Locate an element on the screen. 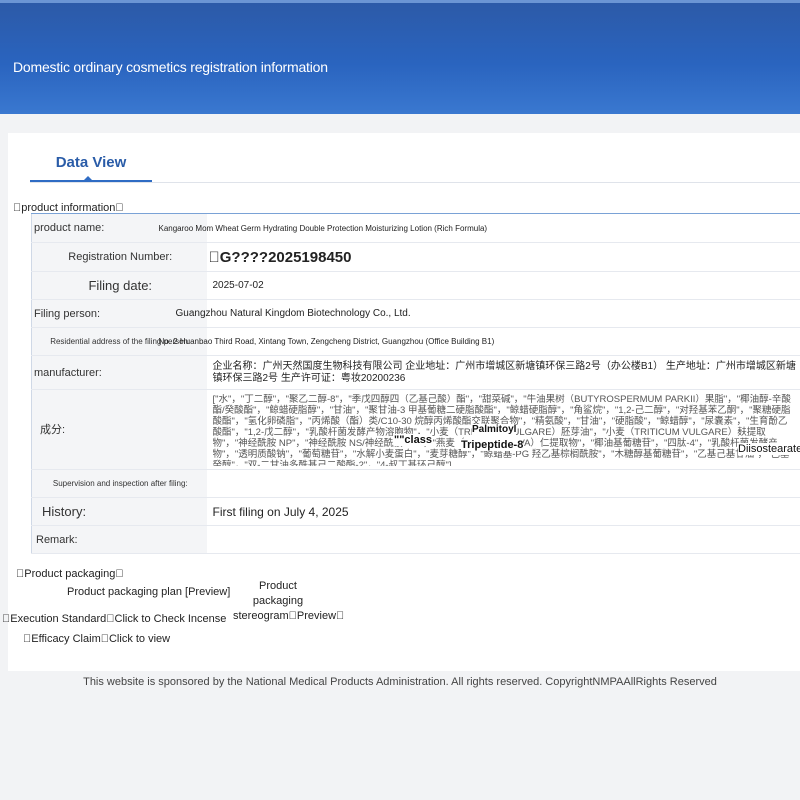  table-row: Registration Number:  G????2025198450 is located at coordinates (415, 257).